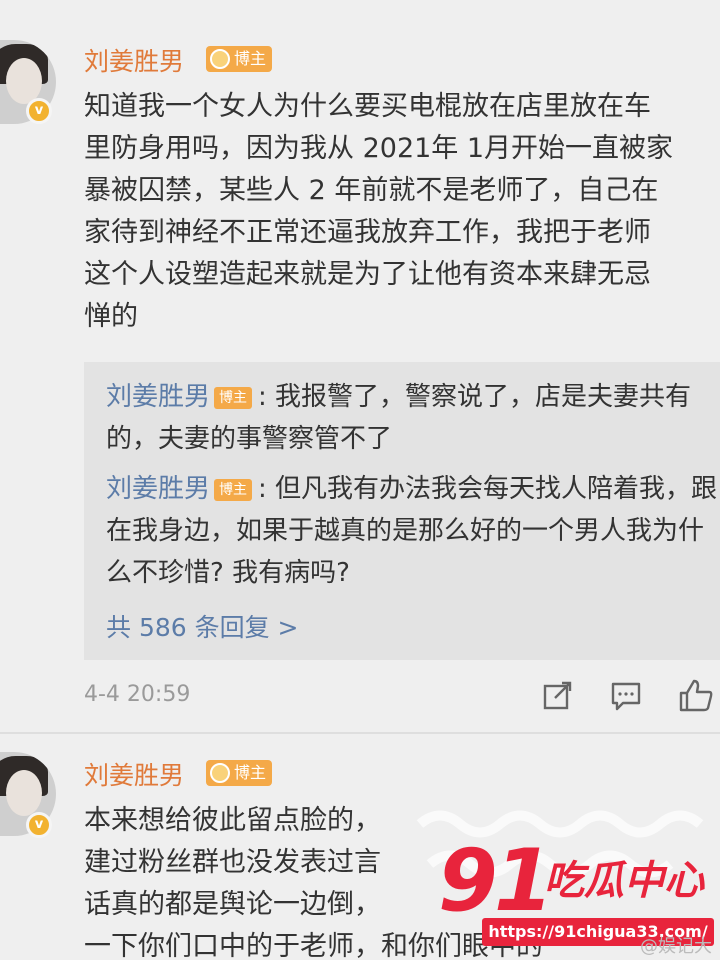  I want to click on comment-icon, so click(626, 696).